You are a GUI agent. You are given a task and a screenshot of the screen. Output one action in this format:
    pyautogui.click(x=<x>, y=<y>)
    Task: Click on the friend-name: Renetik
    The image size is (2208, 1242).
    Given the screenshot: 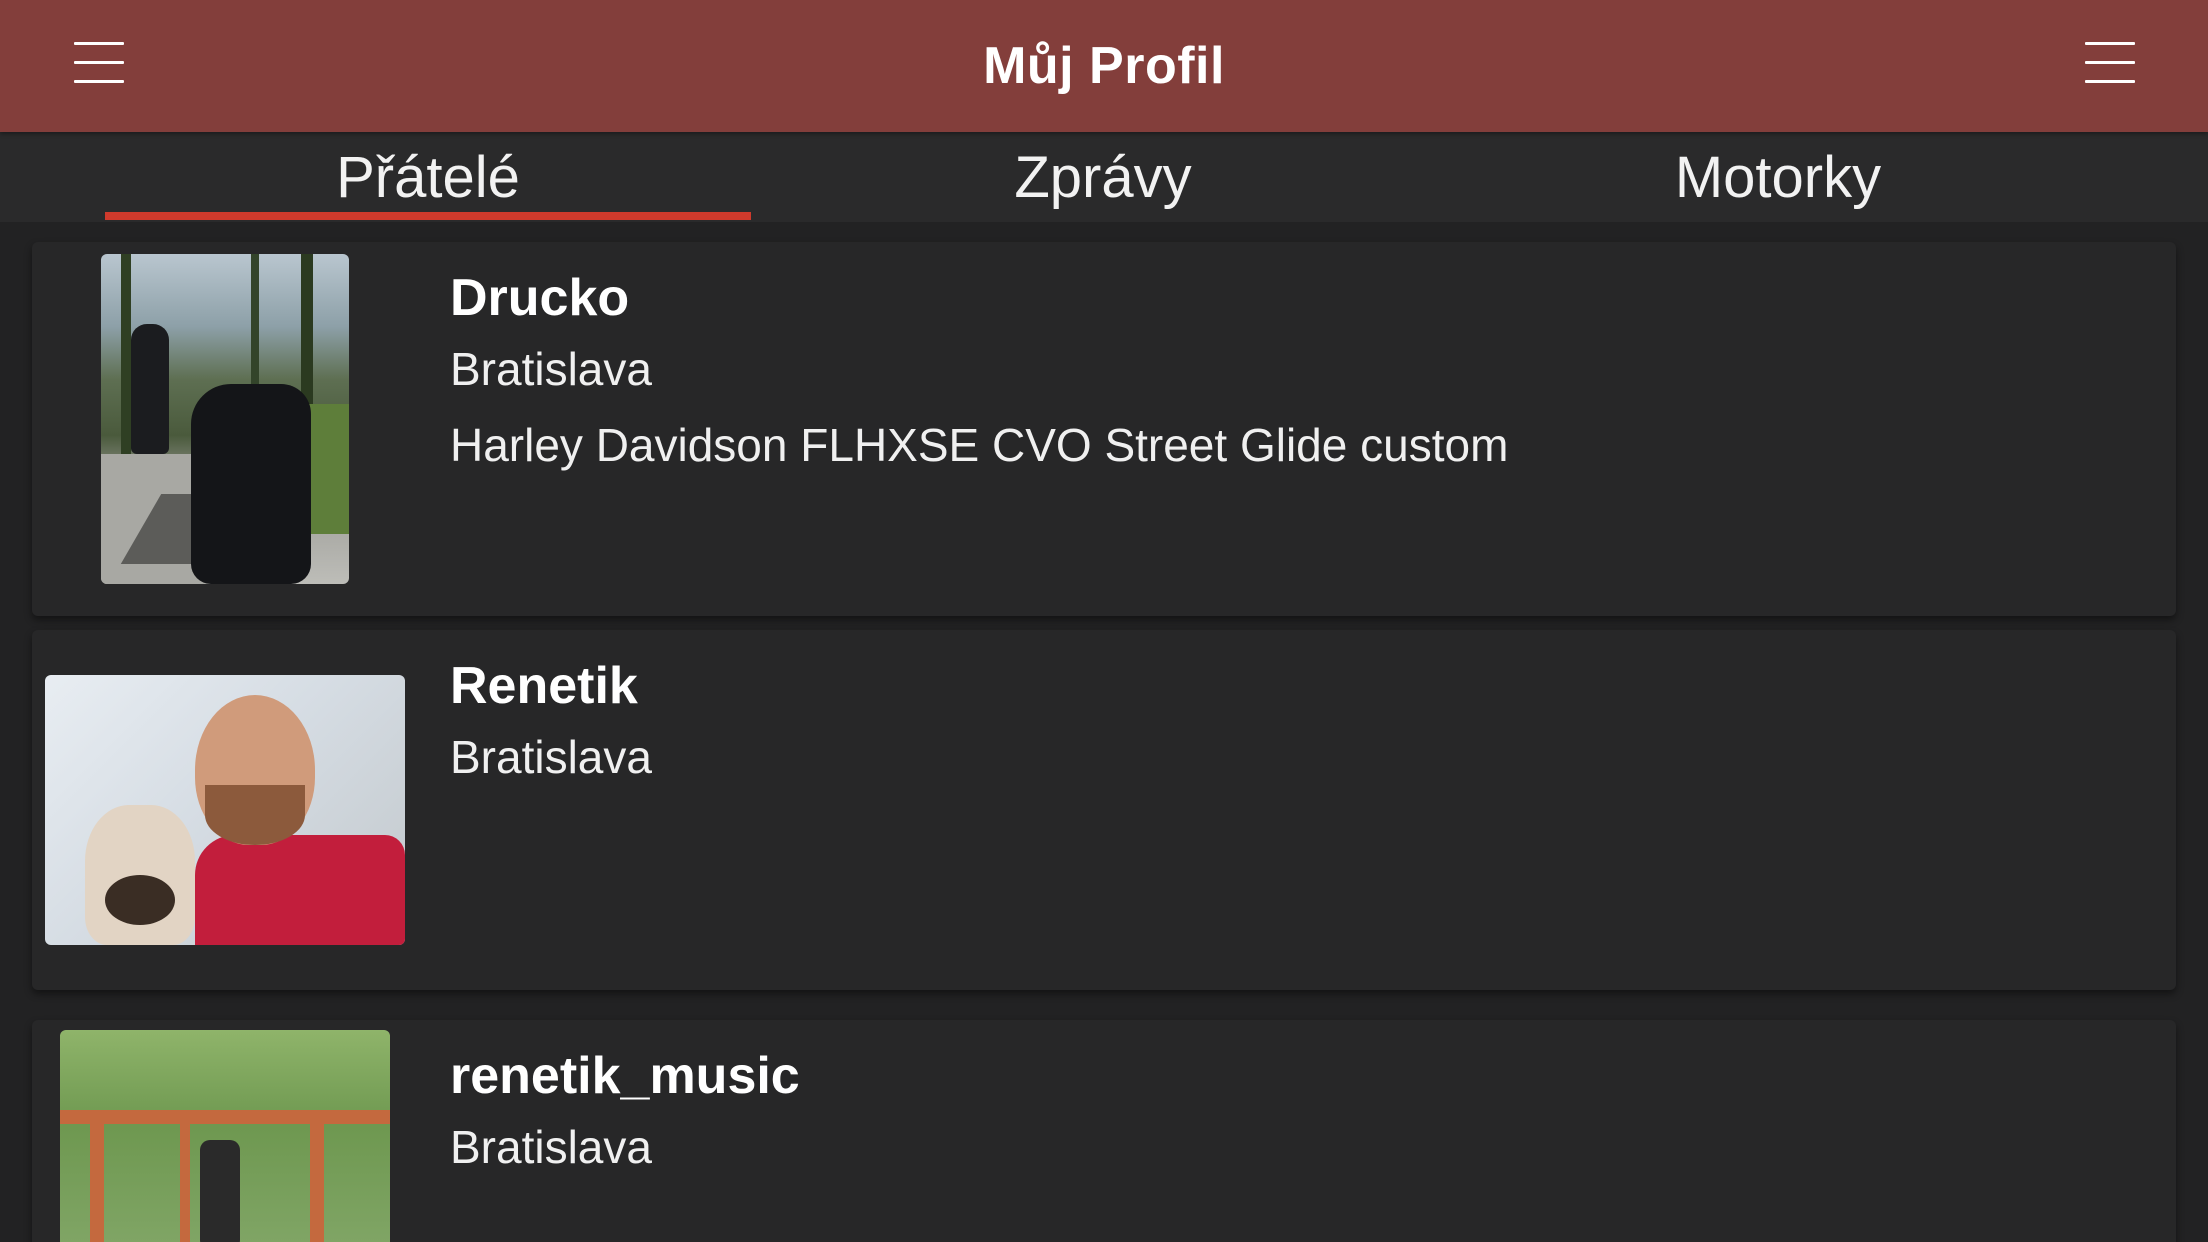 What is the action you would take?
    pyautogui.click(x=544, y=686)
    